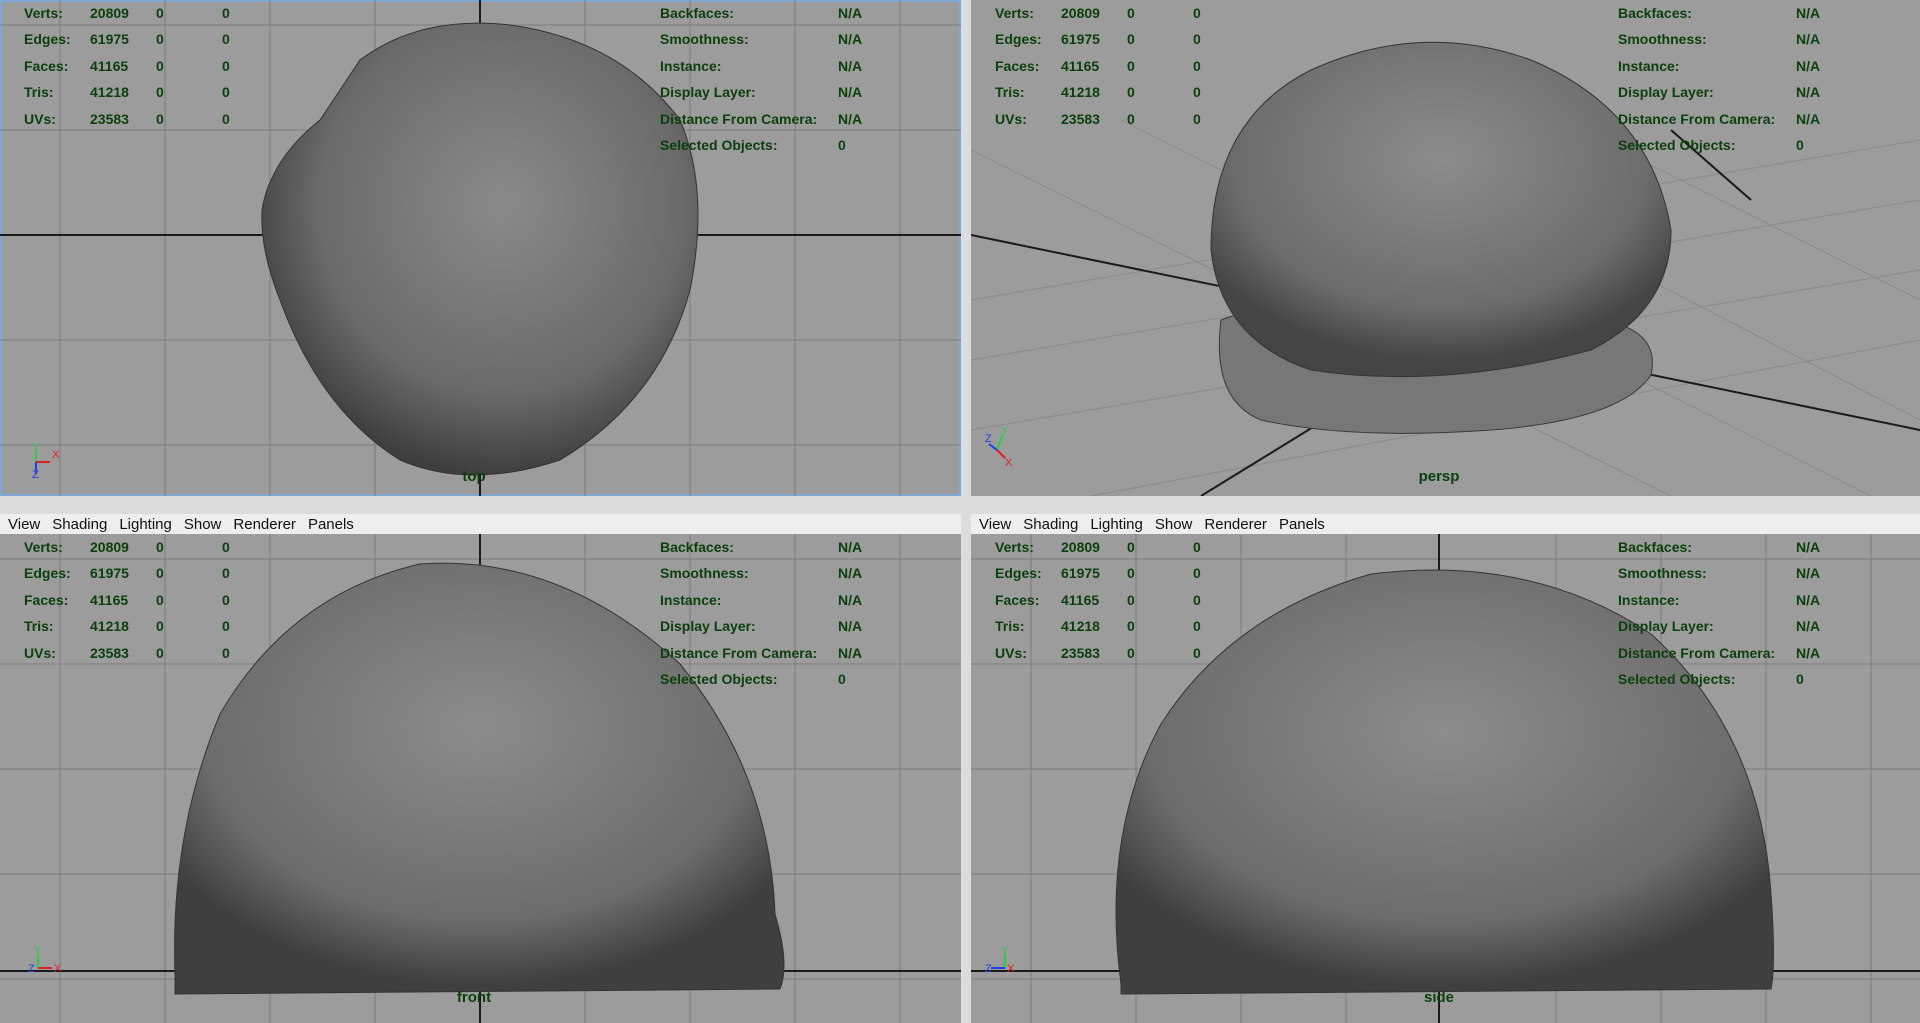 Image resolution: width=1920 pixels, height=1023 pixels. Describe the element at coordinates (966, 511) in the screenshot. I see `pane-divider-vertical` at that location.